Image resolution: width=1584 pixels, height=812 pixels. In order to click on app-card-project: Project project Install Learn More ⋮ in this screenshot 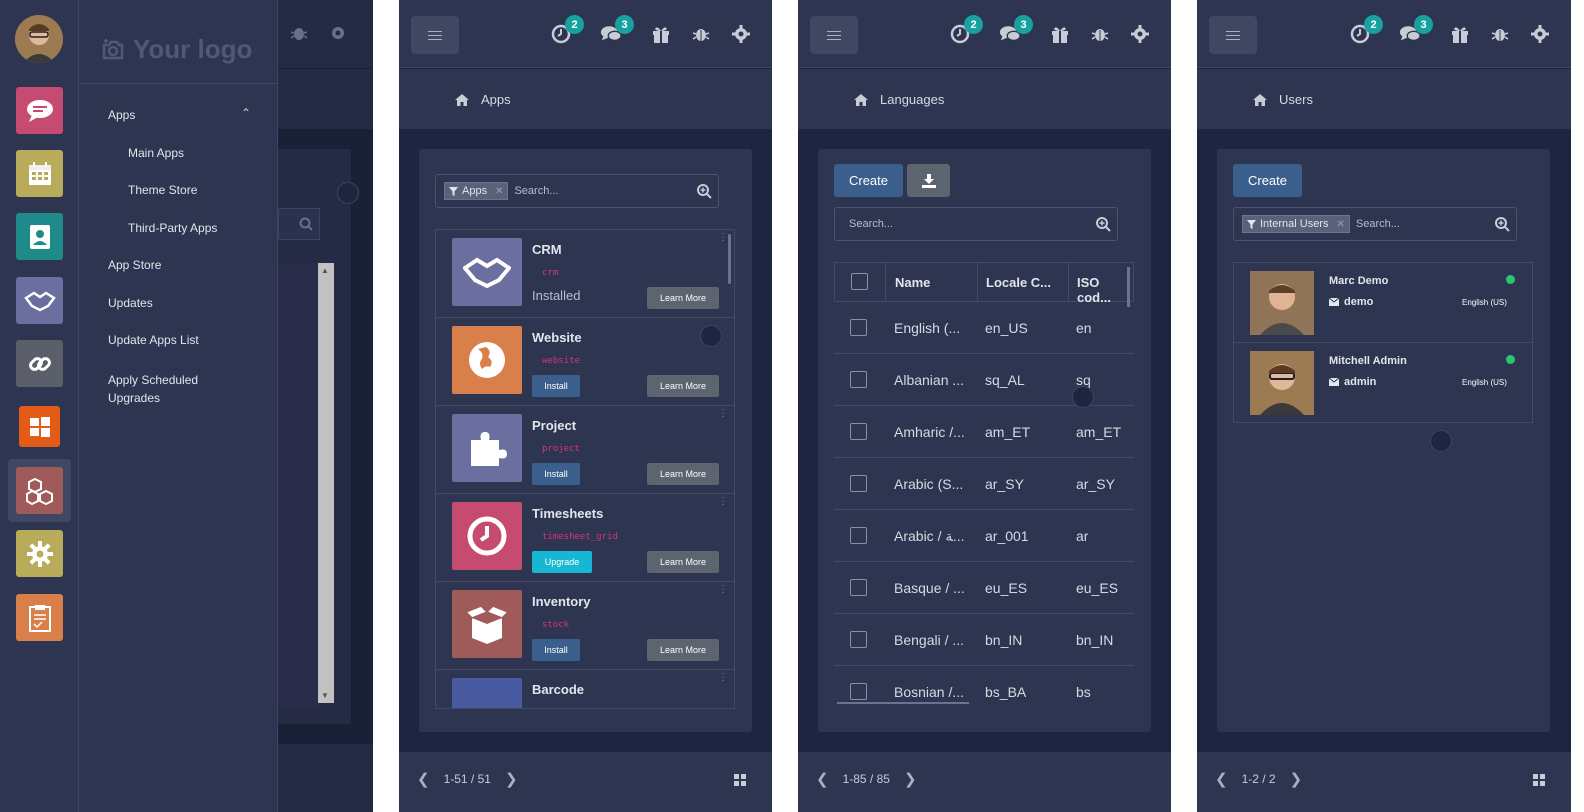, I will do `click(585, 450)`.